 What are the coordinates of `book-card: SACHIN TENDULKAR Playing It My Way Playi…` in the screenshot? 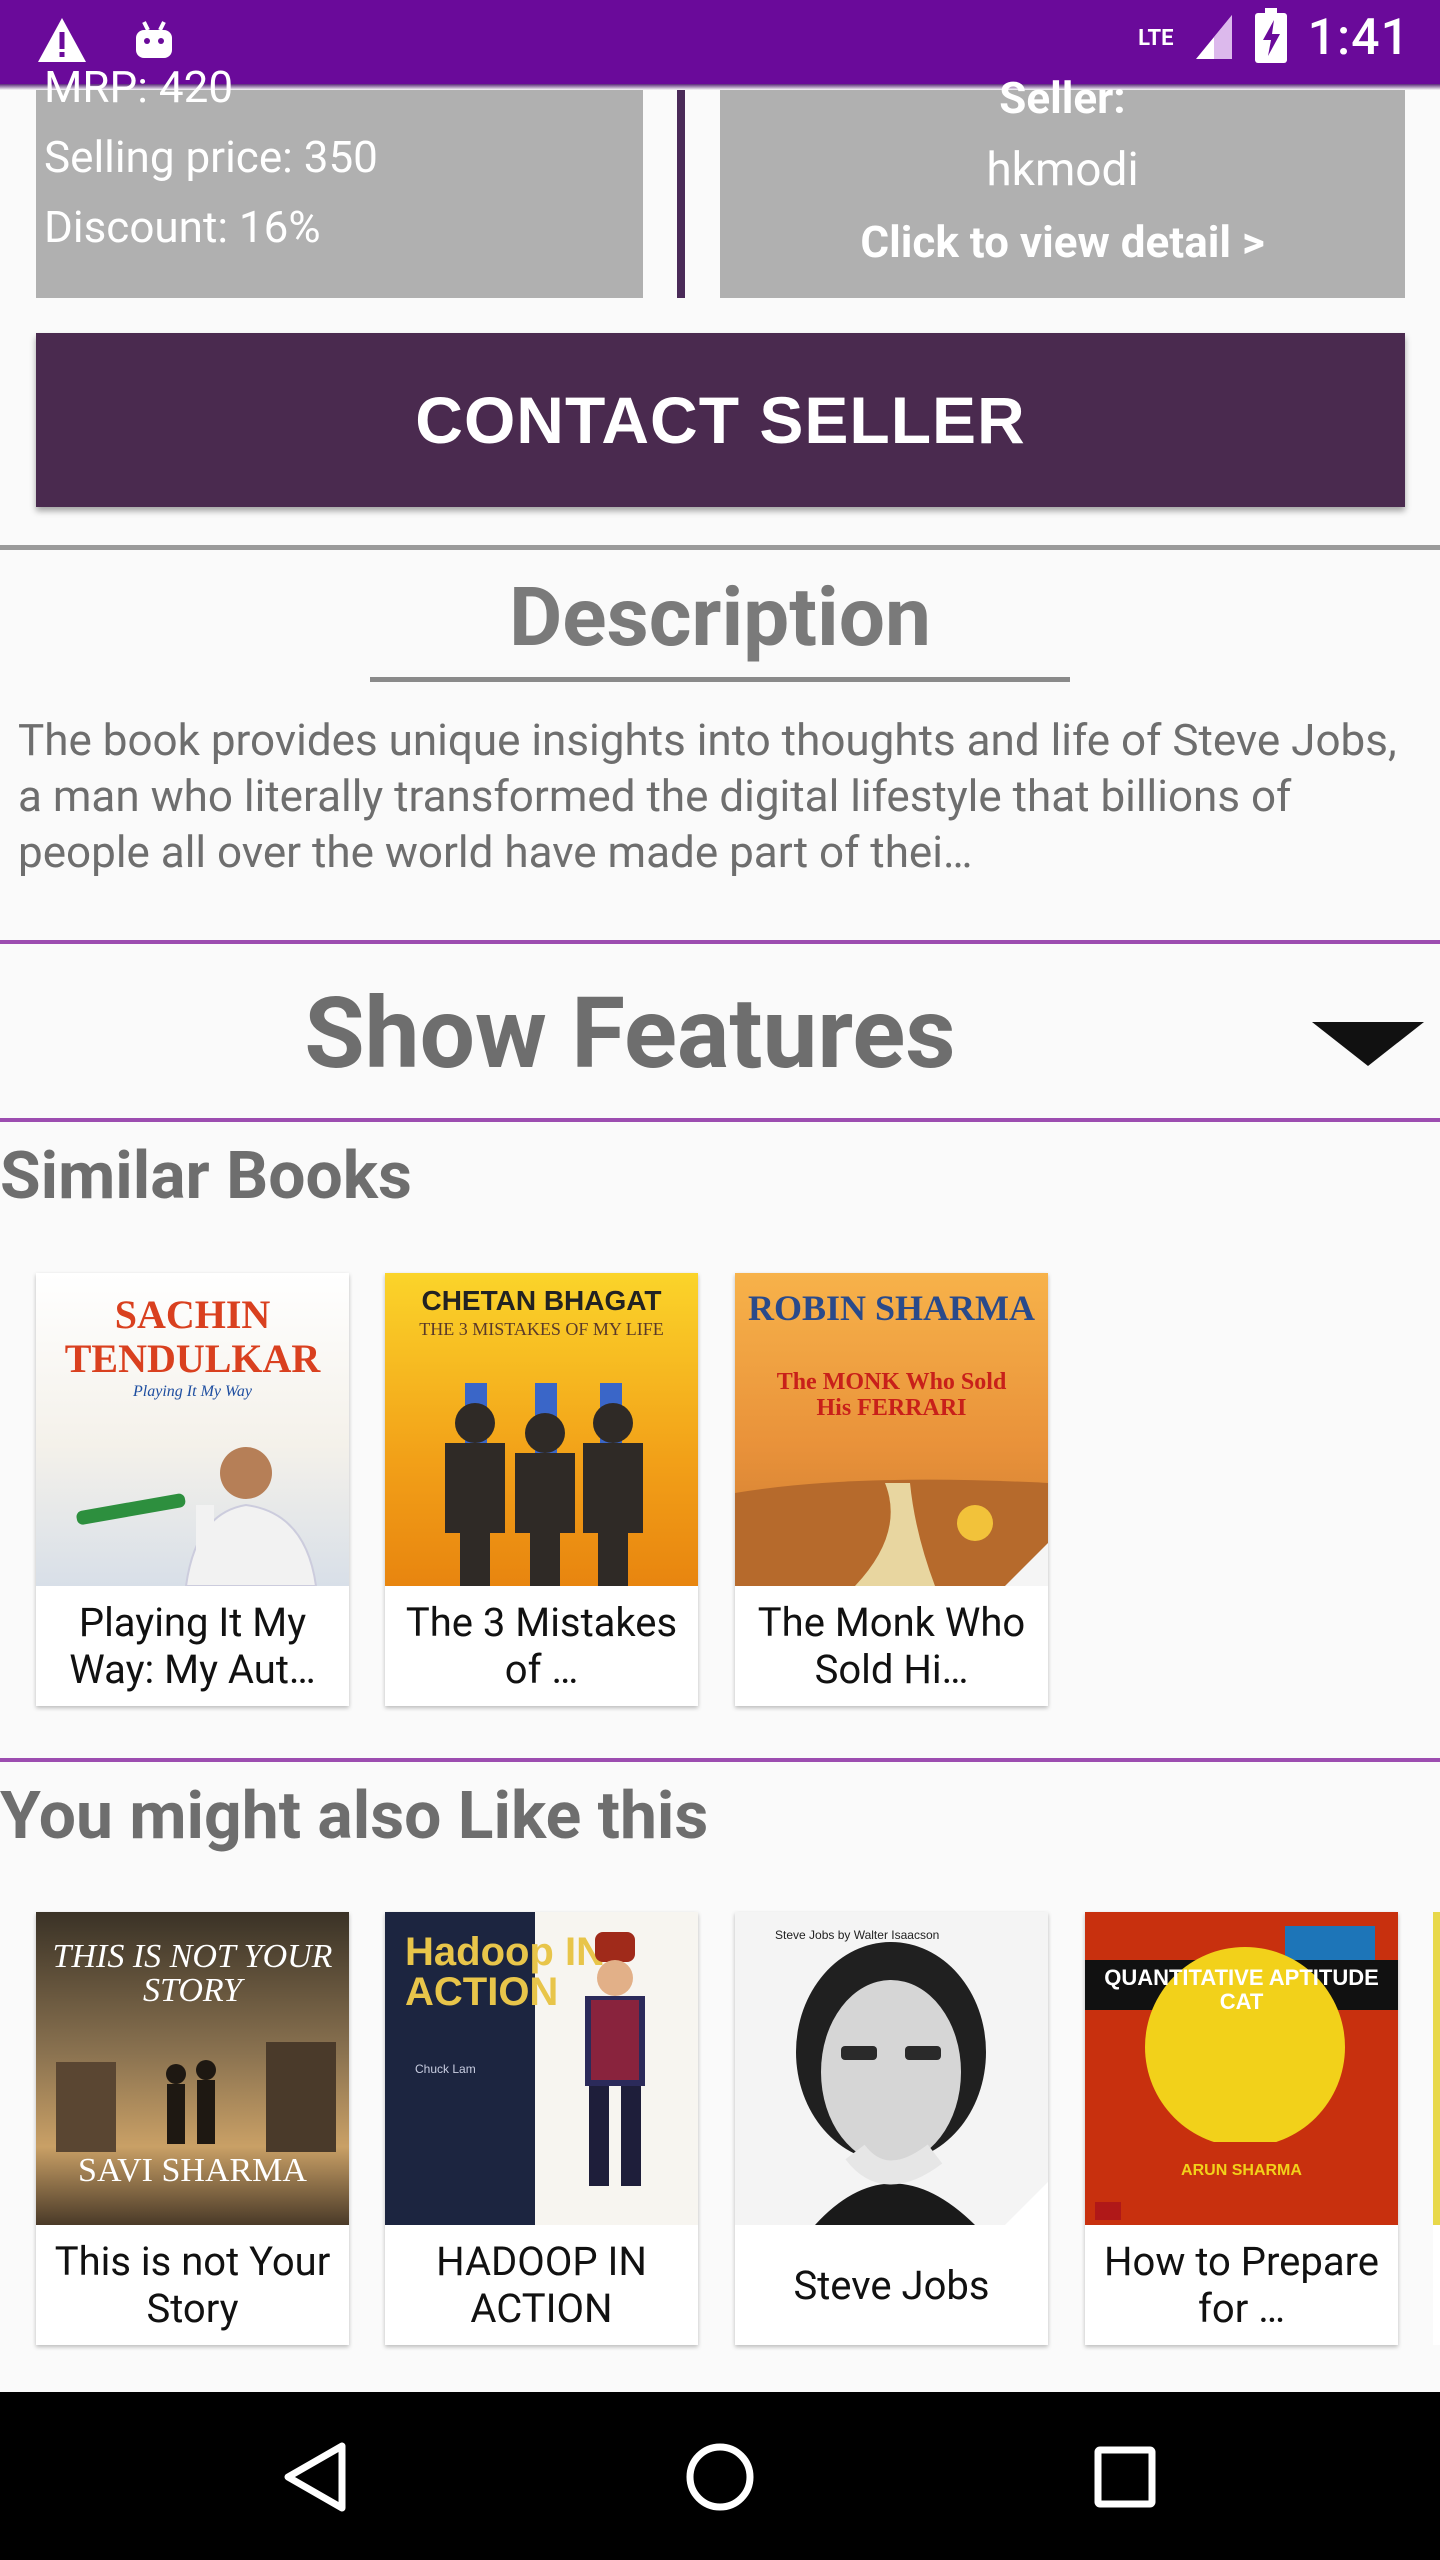 It's located at (192, 1489).